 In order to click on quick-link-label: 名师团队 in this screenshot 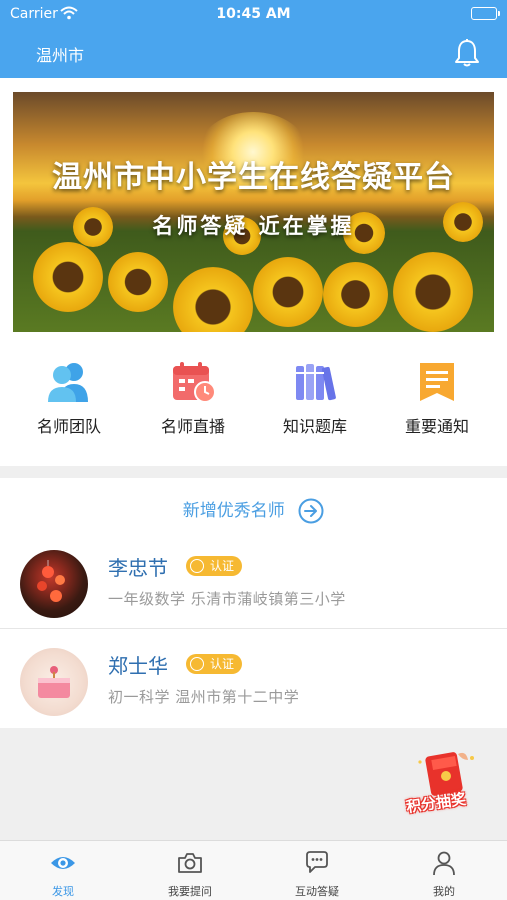, I will do `click(68, 426)`.